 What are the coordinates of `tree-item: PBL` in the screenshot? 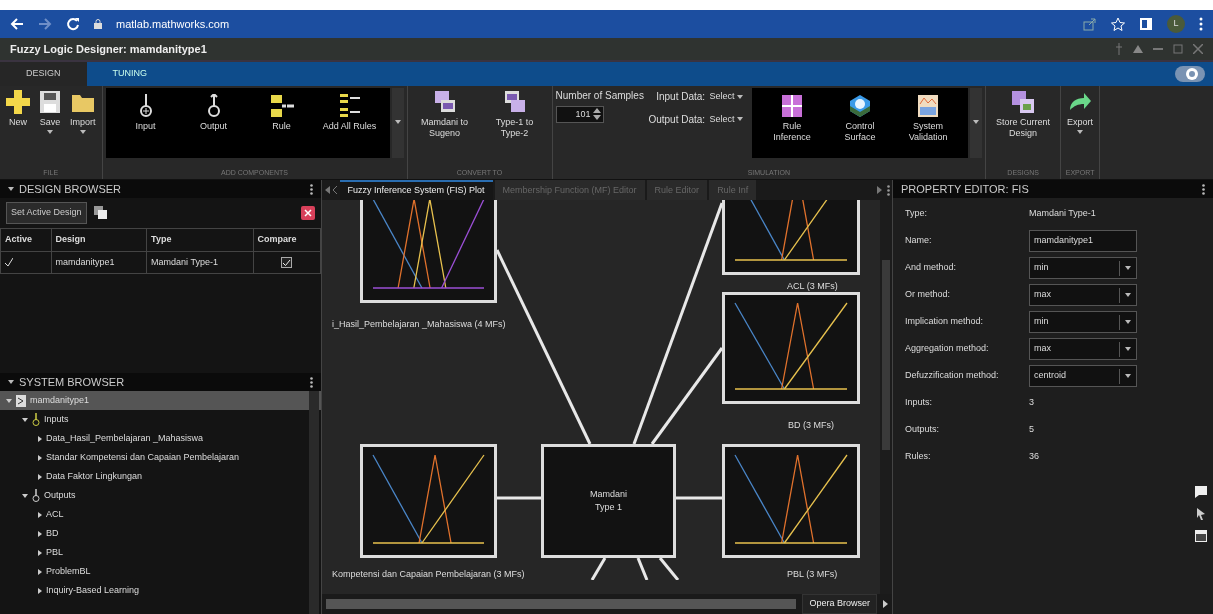 It's located at (160, 552).